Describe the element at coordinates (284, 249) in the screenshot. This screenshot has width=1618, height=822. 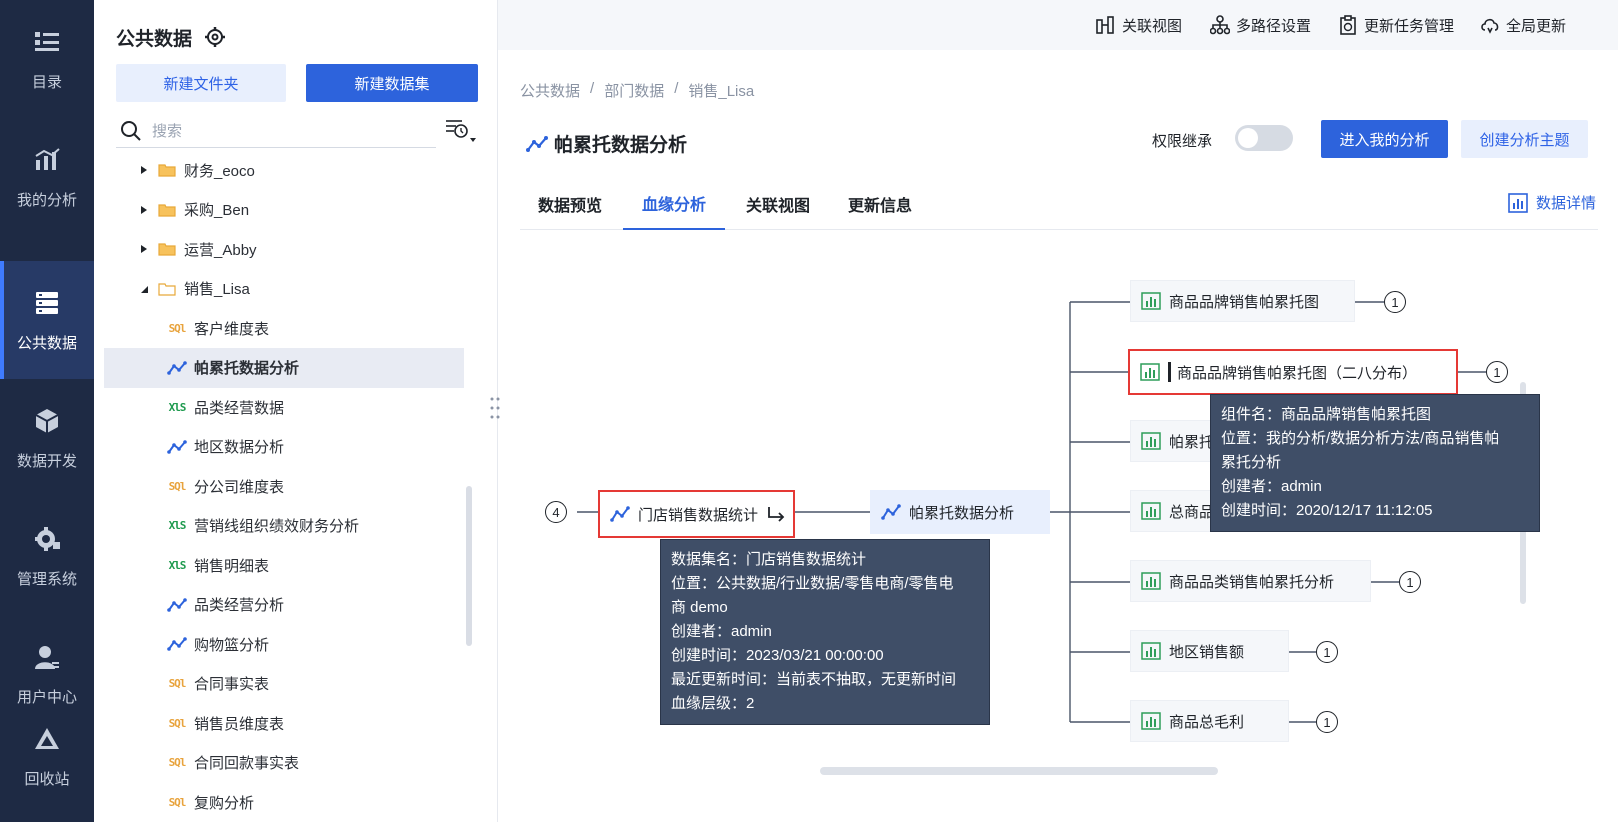
I see `tree-folder: 运营_Abby` at that location.